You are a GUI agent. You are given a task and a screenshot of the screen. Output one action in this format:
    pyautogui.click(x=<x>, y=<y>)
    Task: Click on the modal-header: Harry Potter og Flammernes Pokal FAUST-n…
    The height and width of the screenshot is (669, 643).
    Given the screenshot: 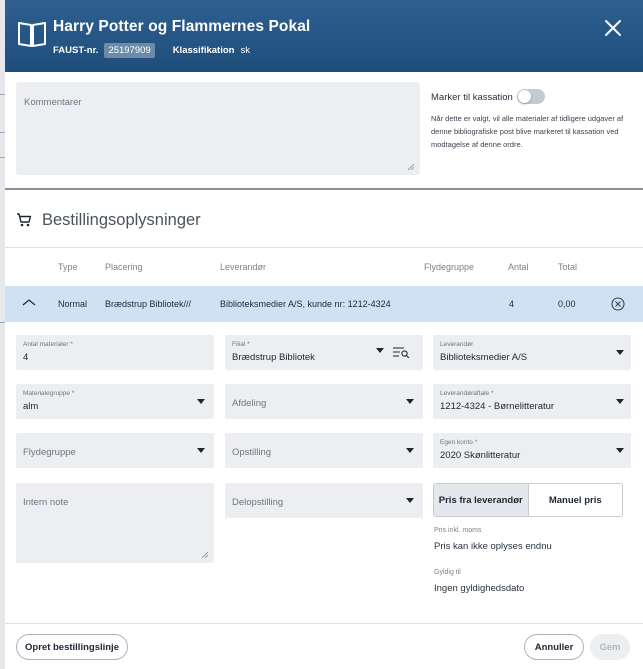 What is the action you would take?
    pyautogui.click(x=324, y=36)
    